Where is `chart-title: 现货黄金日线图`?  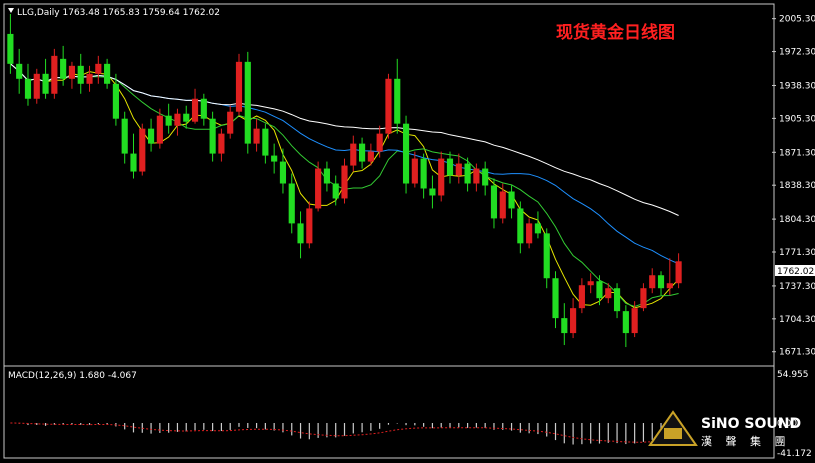 chart-title: 现货黄金日线图 is located at coordinates (615, 32).